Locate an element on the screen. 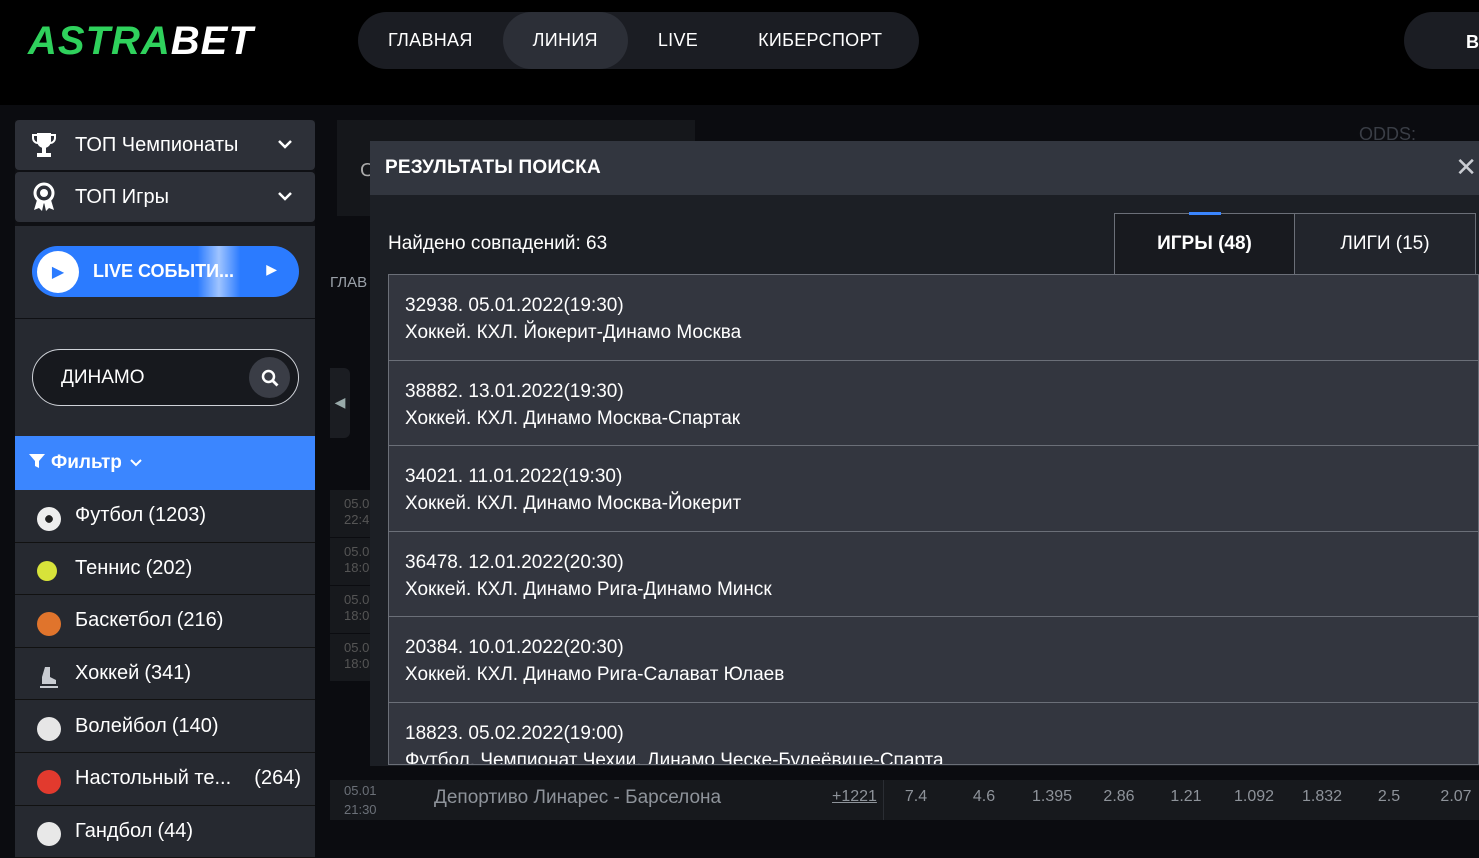 Image resolution: width=1479 pixels, height=858 pixels. sport-item-table-tennis: Настольный те... (264) is located at coordinates (165, 779).